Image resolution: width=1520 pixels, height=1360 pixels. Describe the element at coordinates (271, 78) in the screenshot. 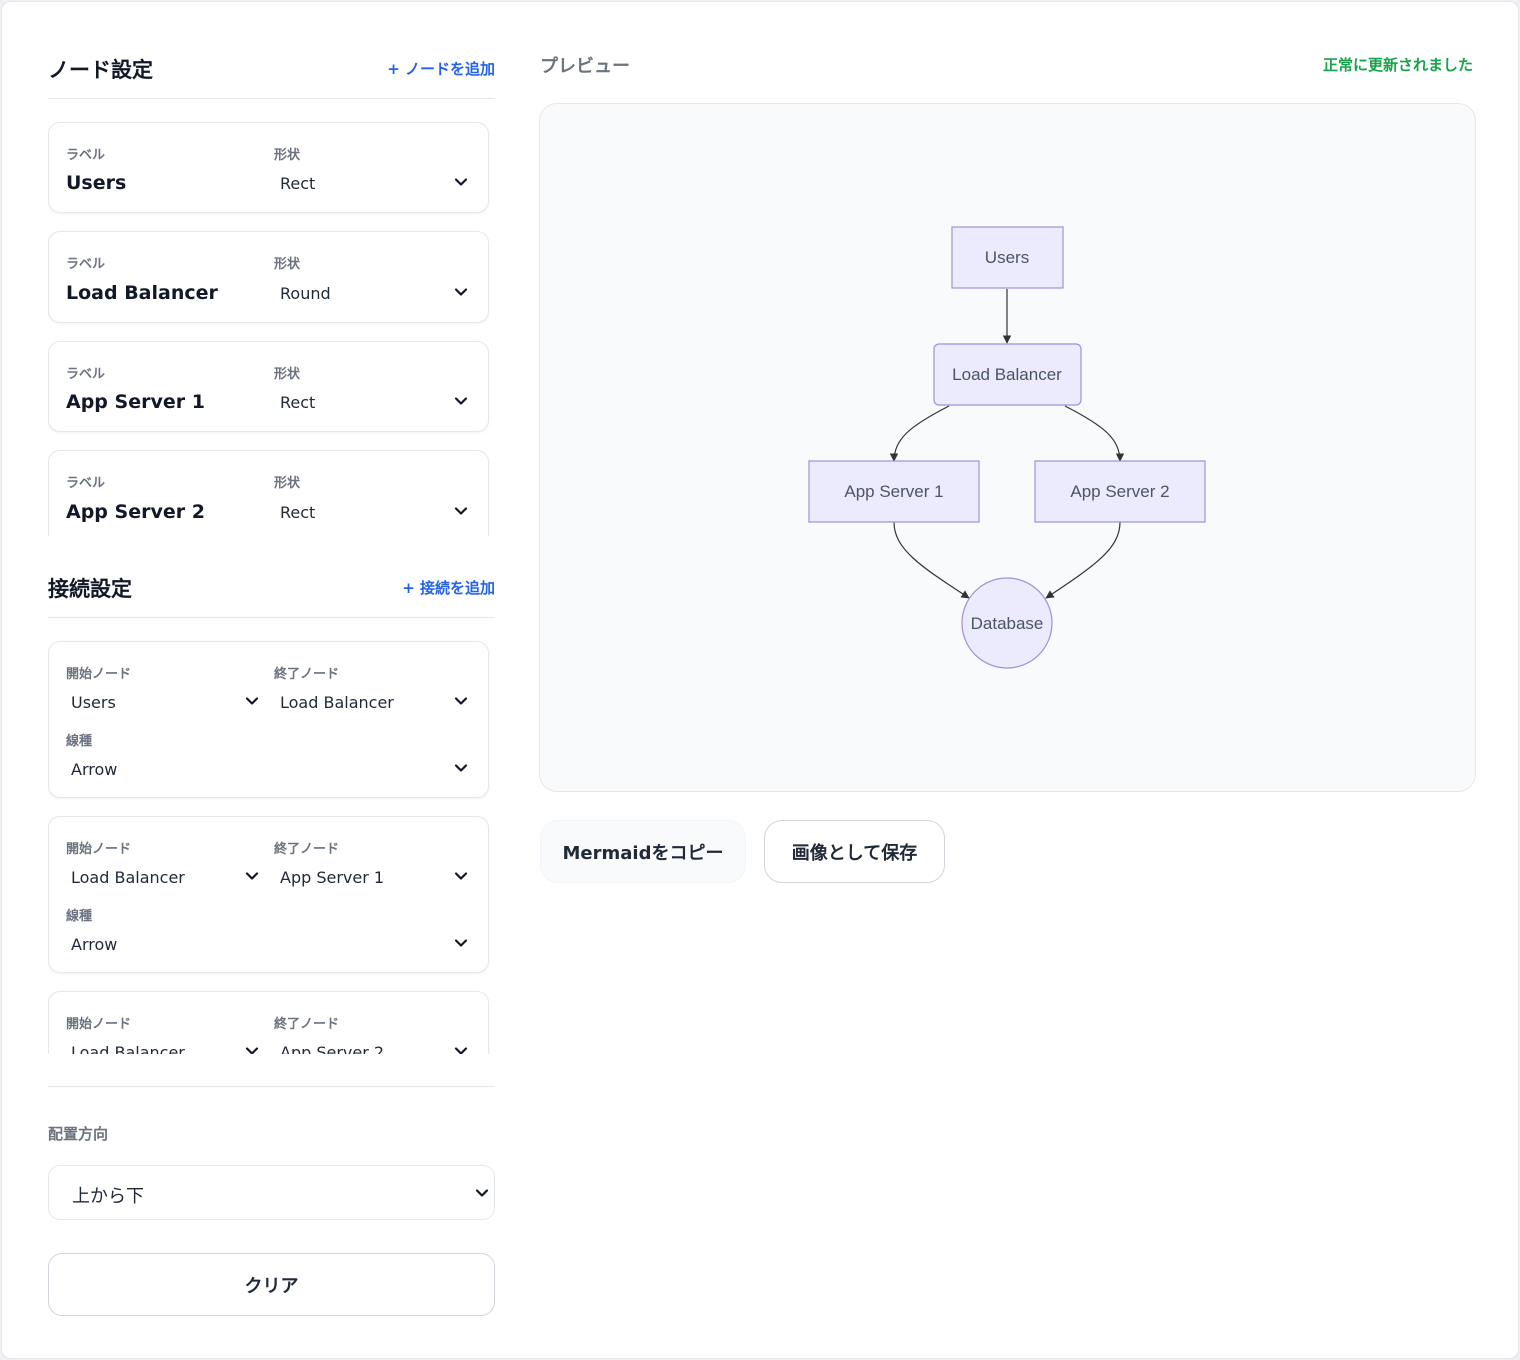

I see `node-settings-header: ノード設定 + ノードを追加` at that location.